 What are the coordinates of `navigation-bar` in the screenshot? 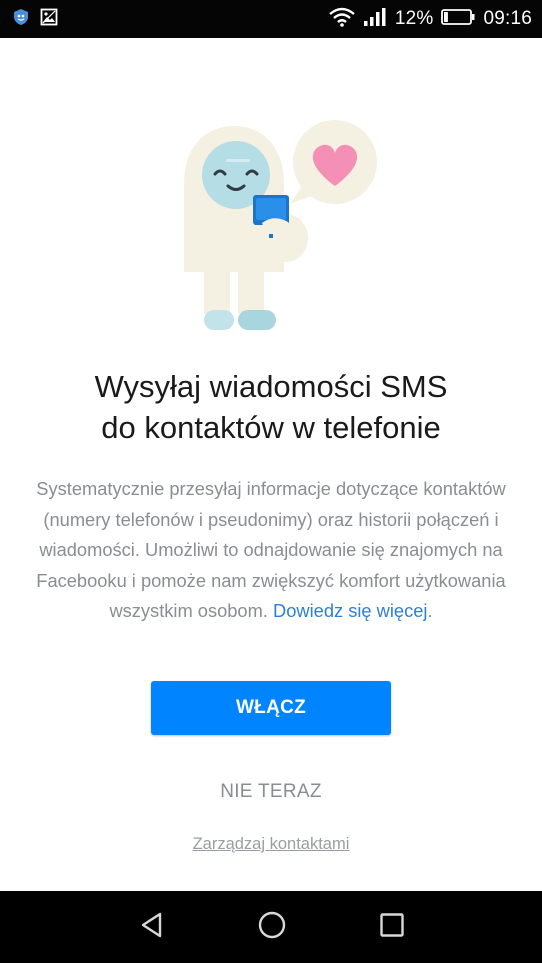 It's located at (271, 927).